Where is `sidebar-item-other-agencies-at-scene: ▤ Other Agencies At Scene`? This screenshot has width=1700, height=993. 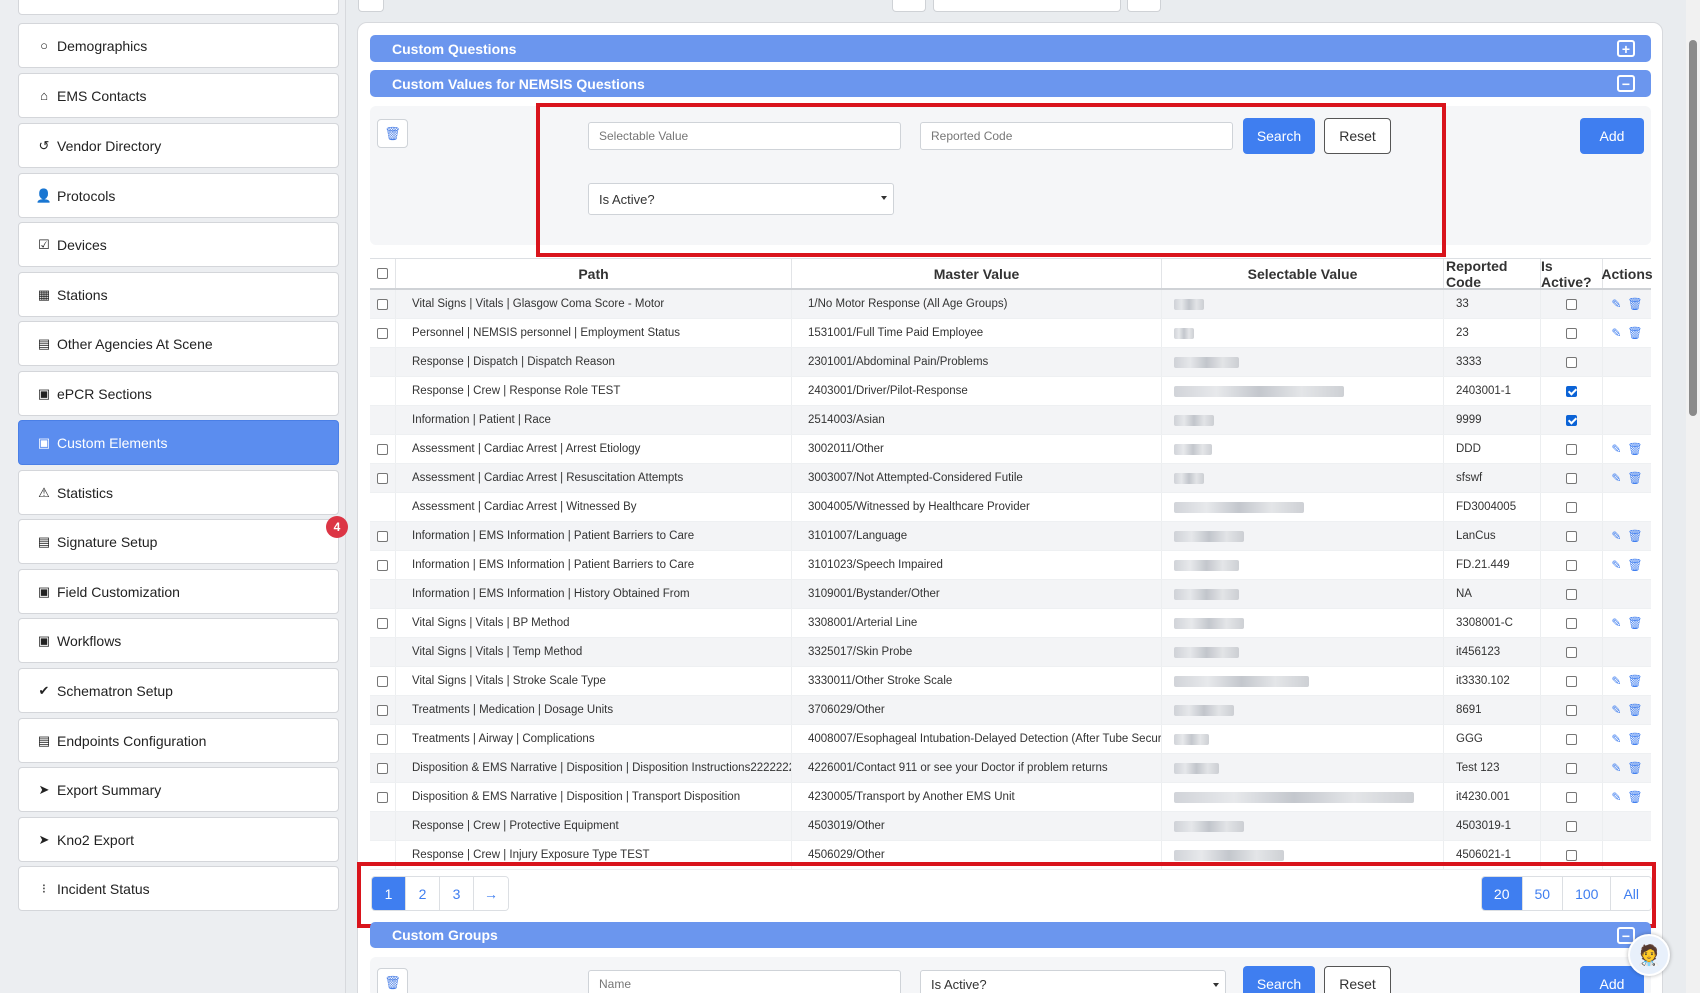
sidebar-item-other-agencies-at-scene: ▤ Other Agencies At Scene is located at coordinates (178, 343).